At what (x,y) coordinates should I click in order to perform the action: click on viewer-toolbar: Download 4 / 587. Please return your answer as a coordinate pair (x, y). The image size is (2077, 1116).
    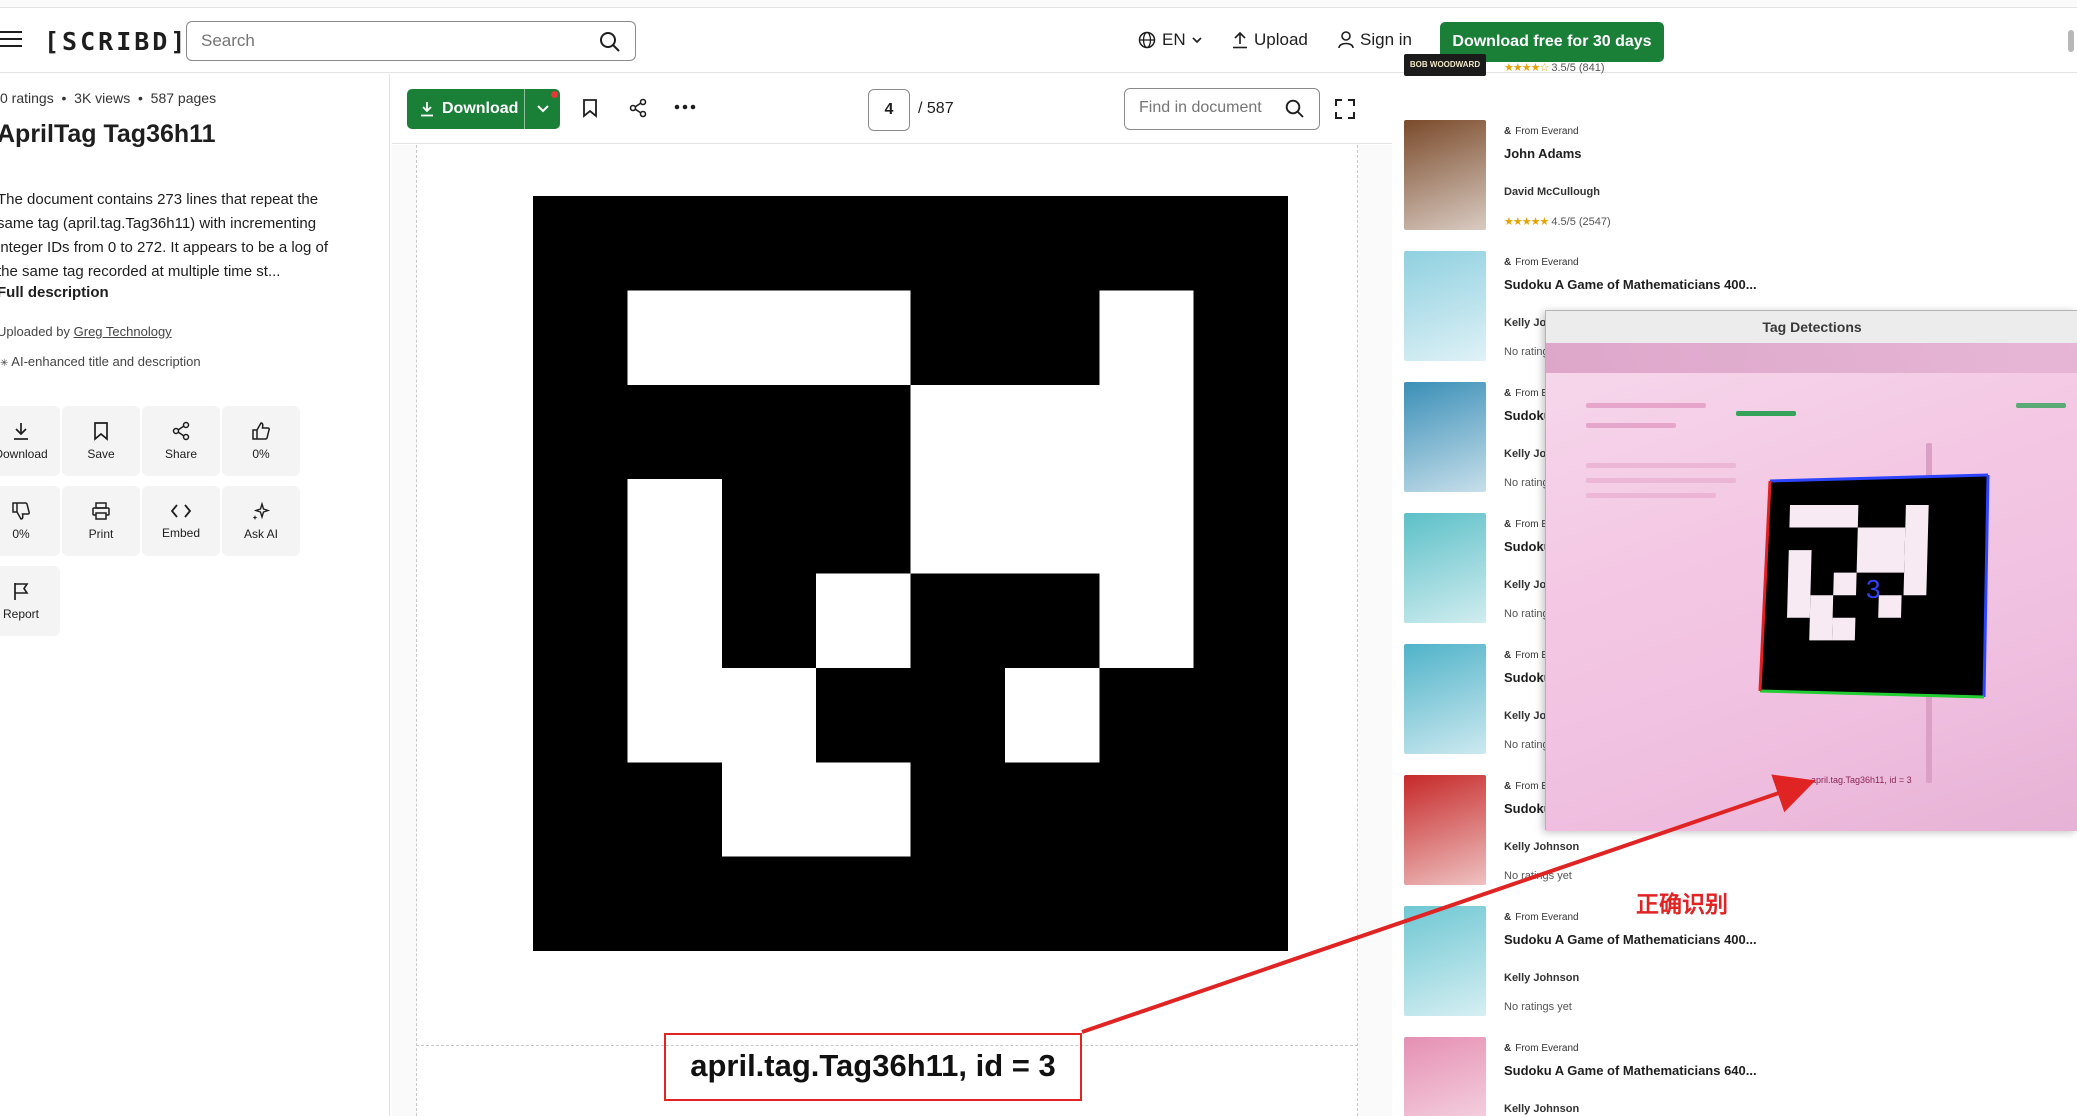
    Looking at the image, I should click on (892, 109).